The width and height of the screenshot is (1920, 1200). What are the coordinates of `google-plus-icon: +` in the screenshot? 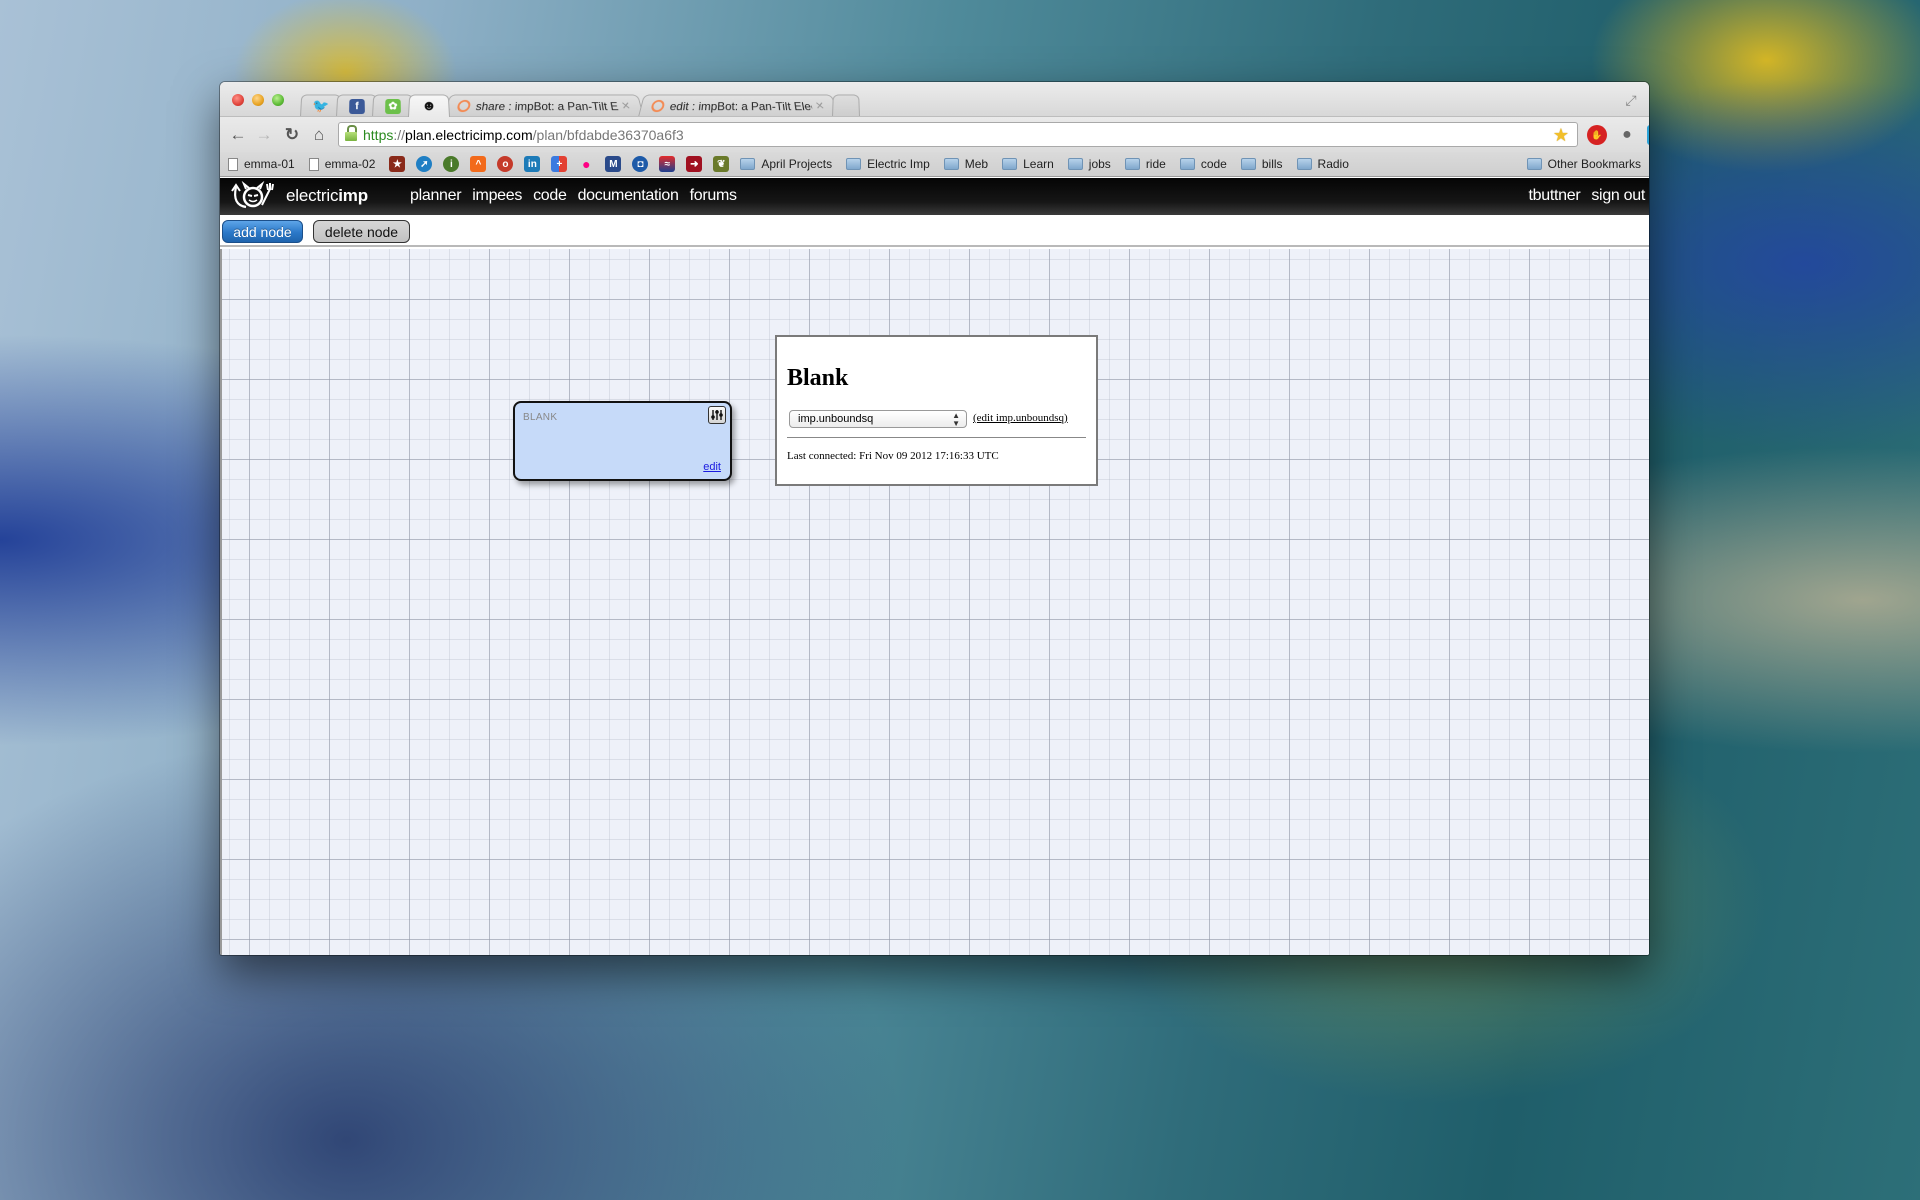 It's located at (559, 164).